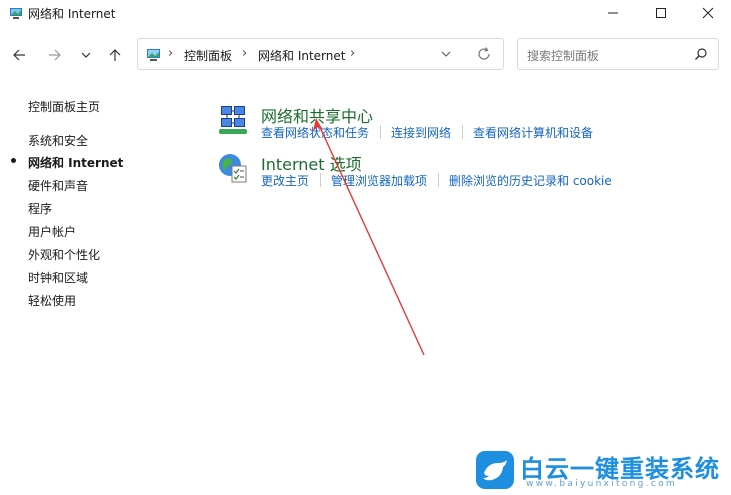 The height and width of the screenshot is (495, 731). Describe the element at coordinates (601, 470) in the screenshot. I see `watermark: 白云一键重装系统 www.baiyunxitong.com` at that location.